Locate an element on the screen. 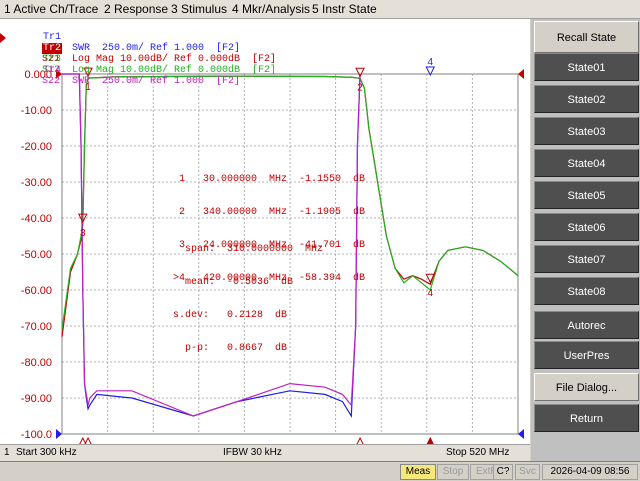  ifbw-value: IFBW 30 kHz is located at coordinates (252, 452).